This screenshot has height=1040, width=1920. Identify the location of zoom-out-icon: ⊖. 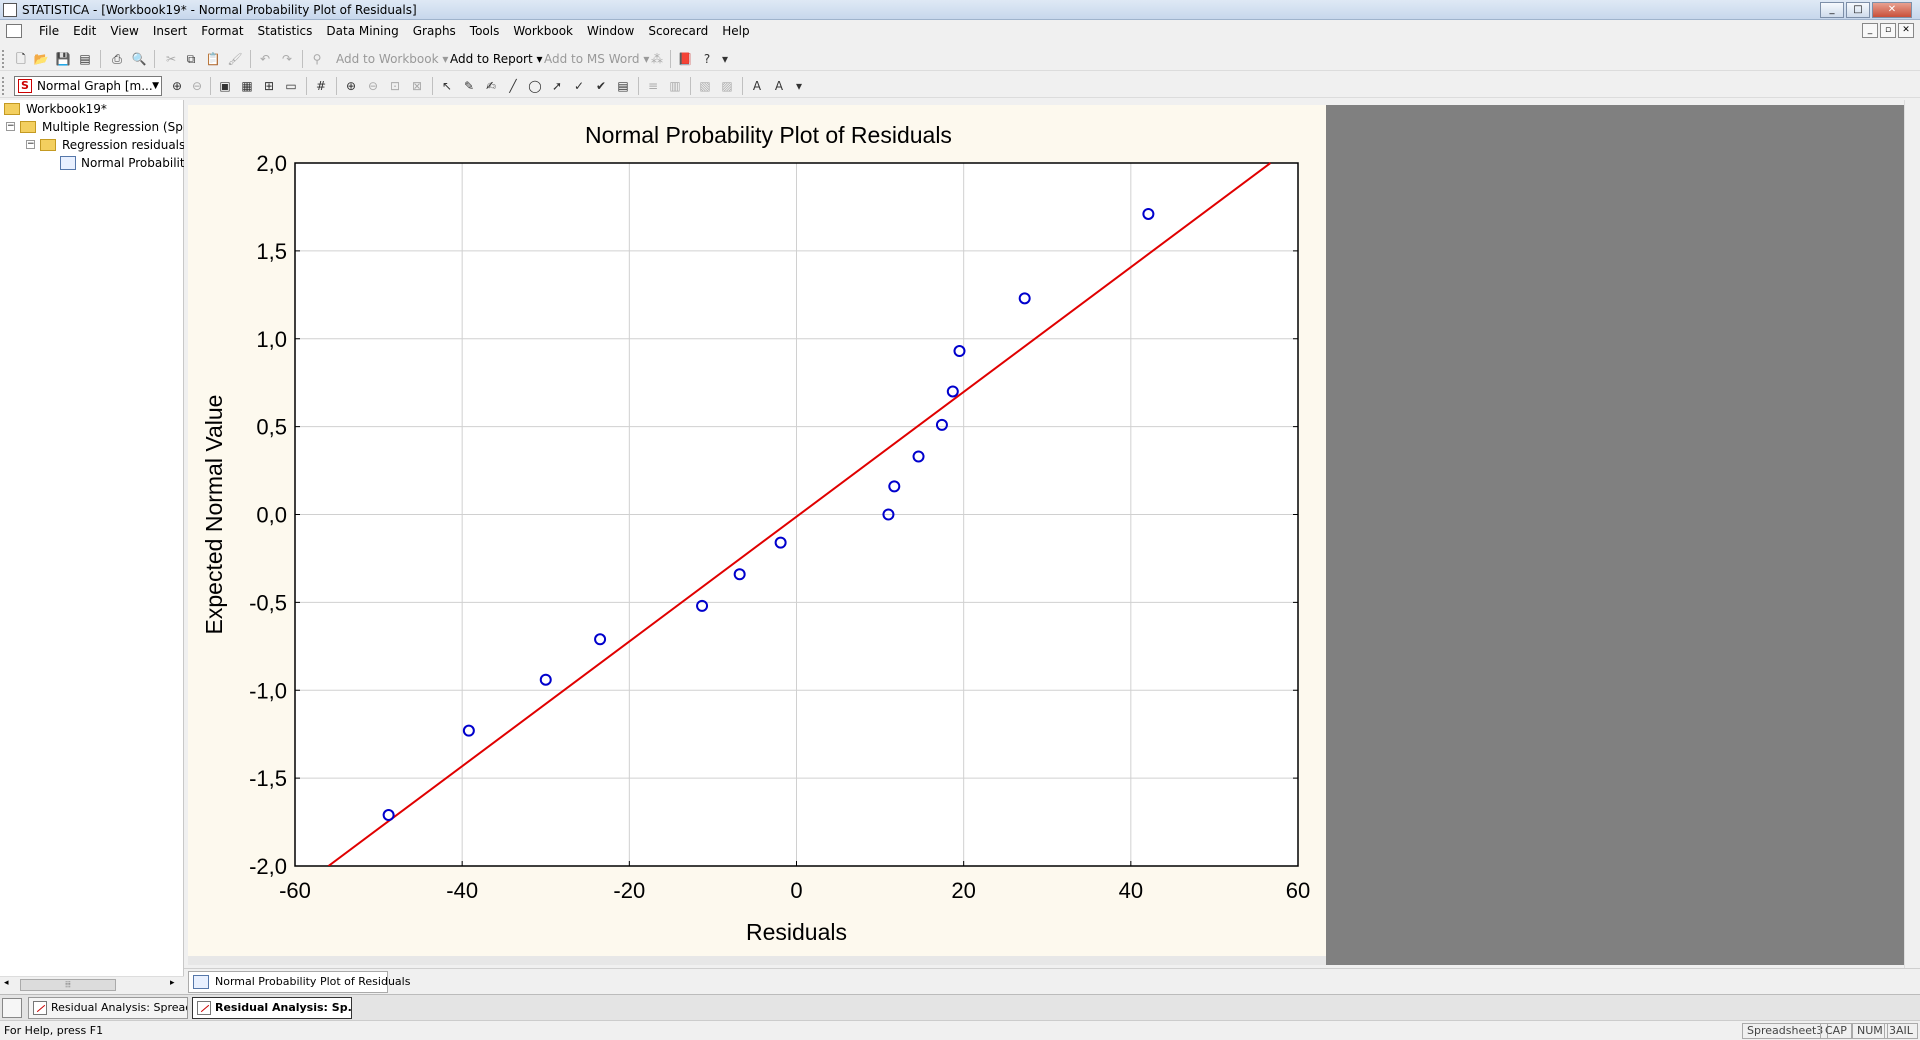
(373, 86).